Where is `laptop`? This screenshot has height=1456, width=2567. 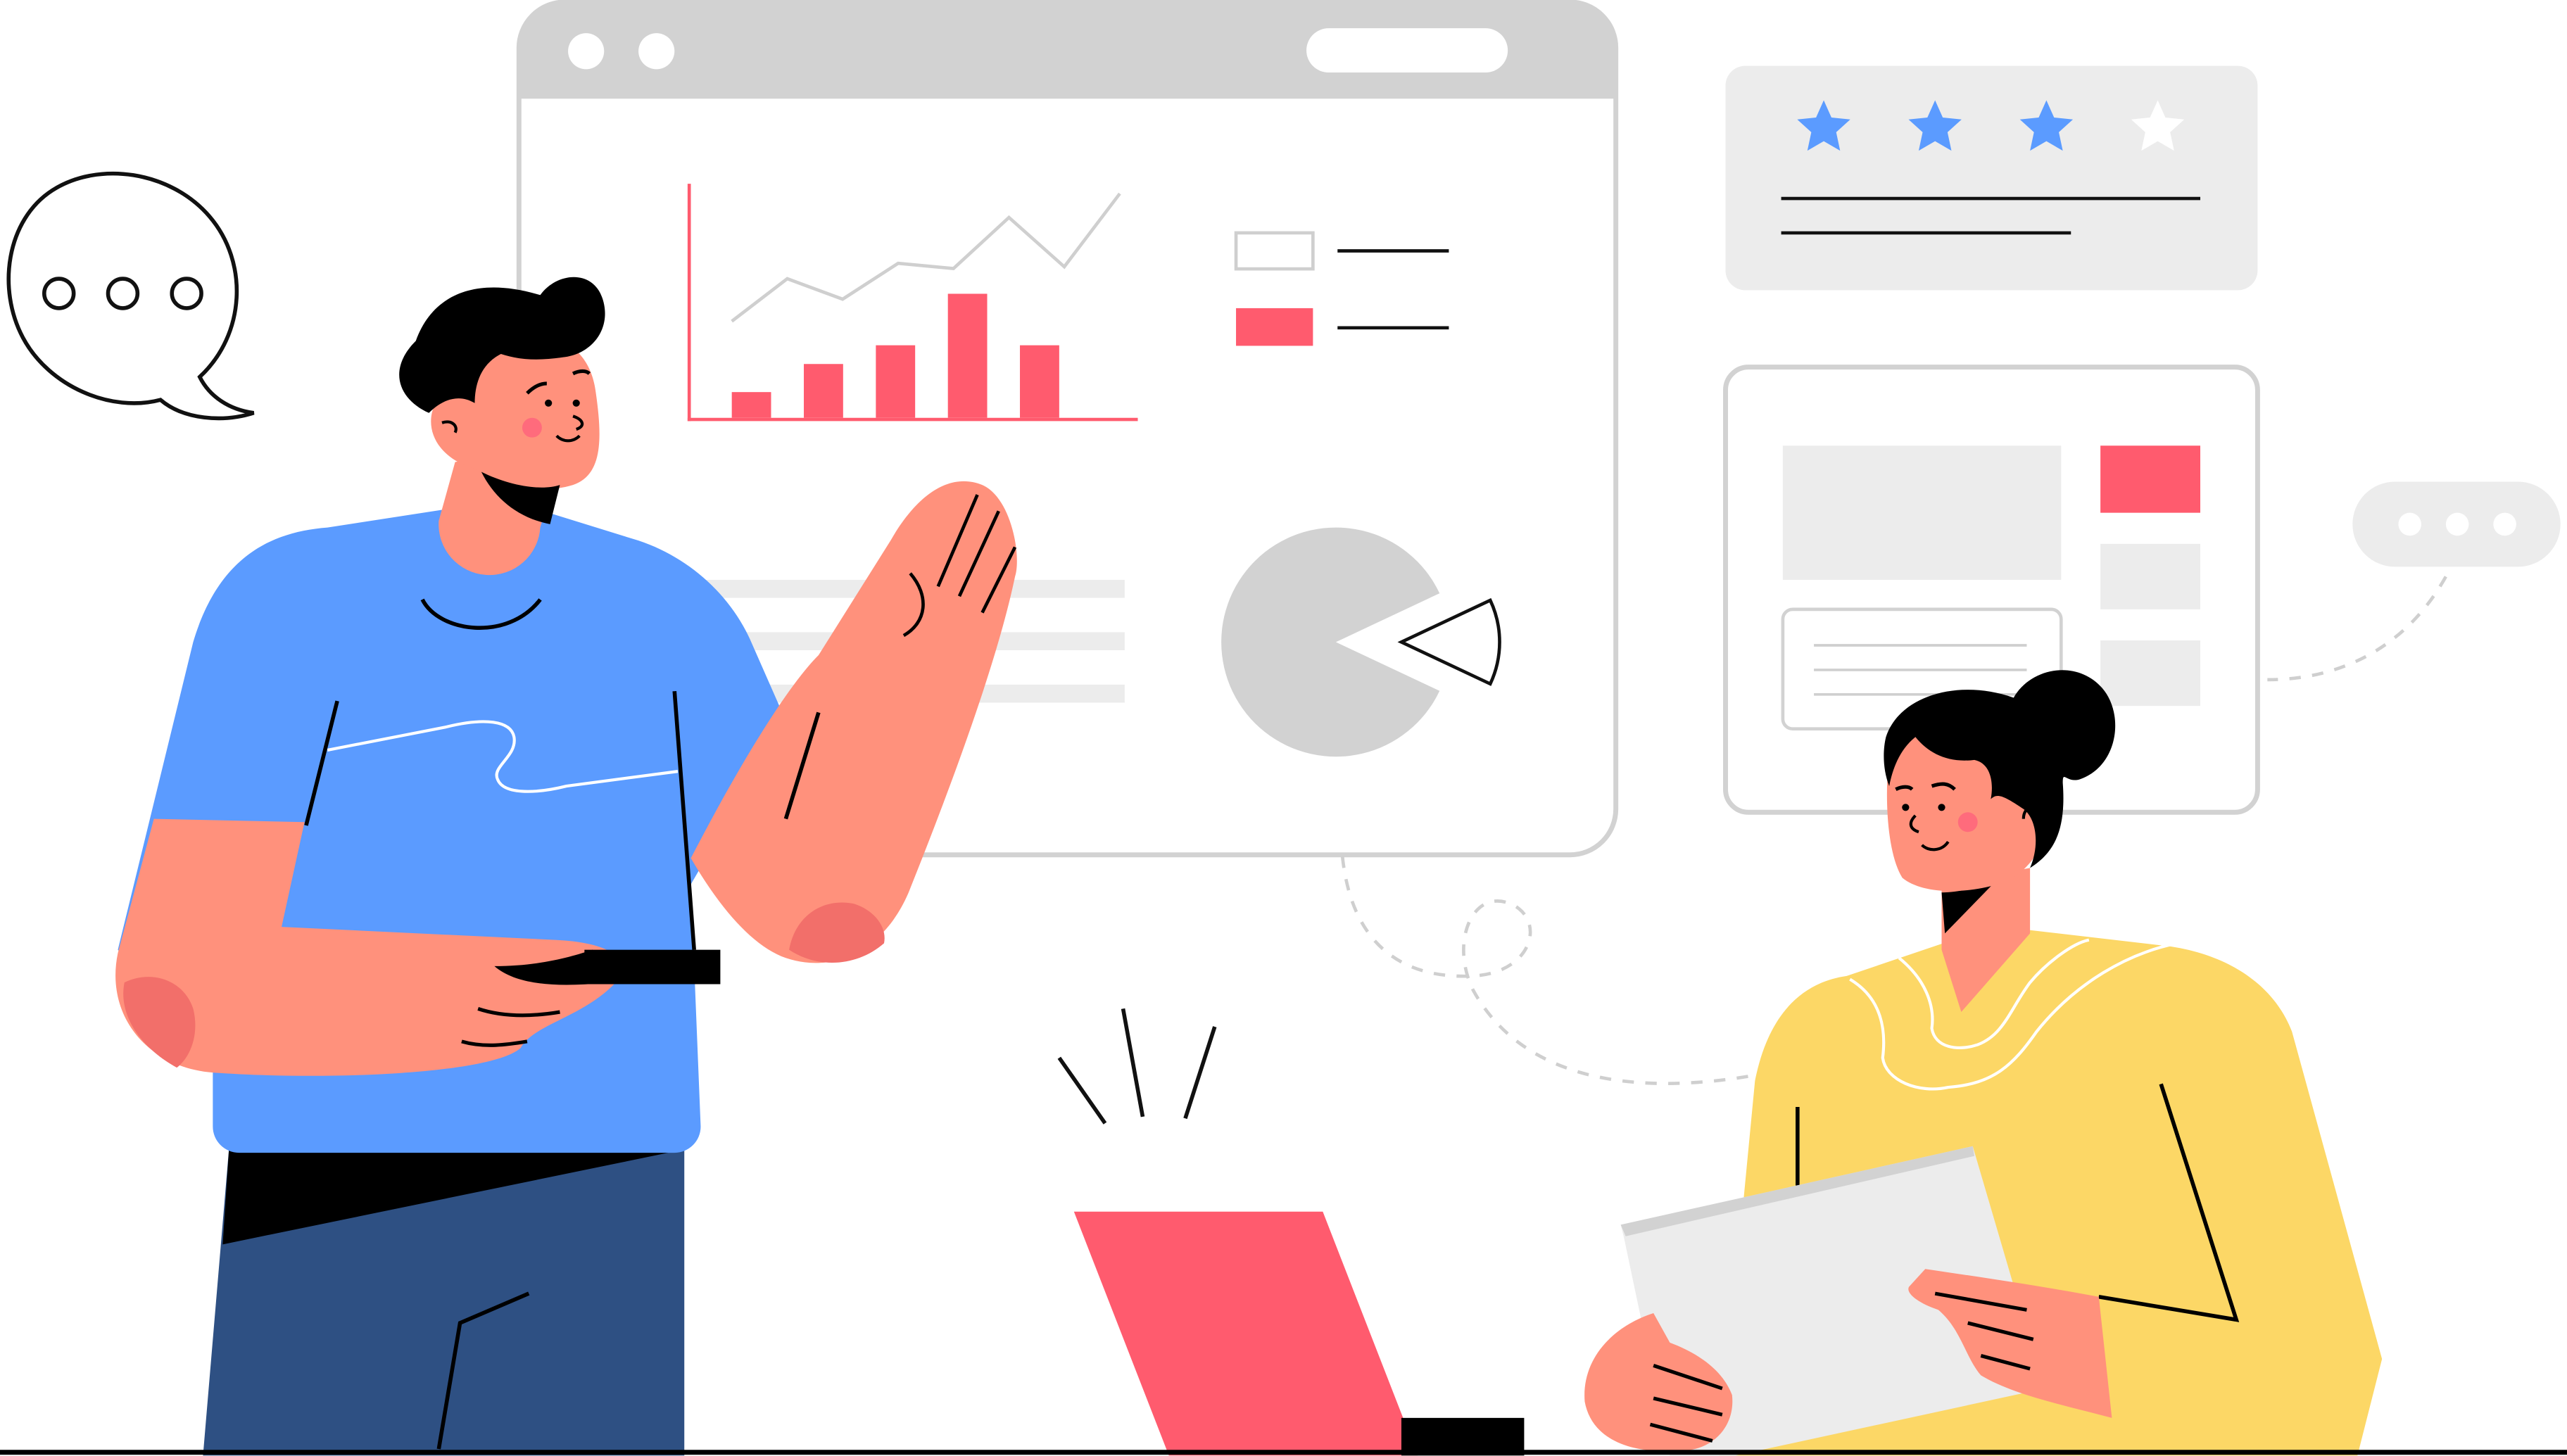 laptop is located at coordinates (1291, 1232).